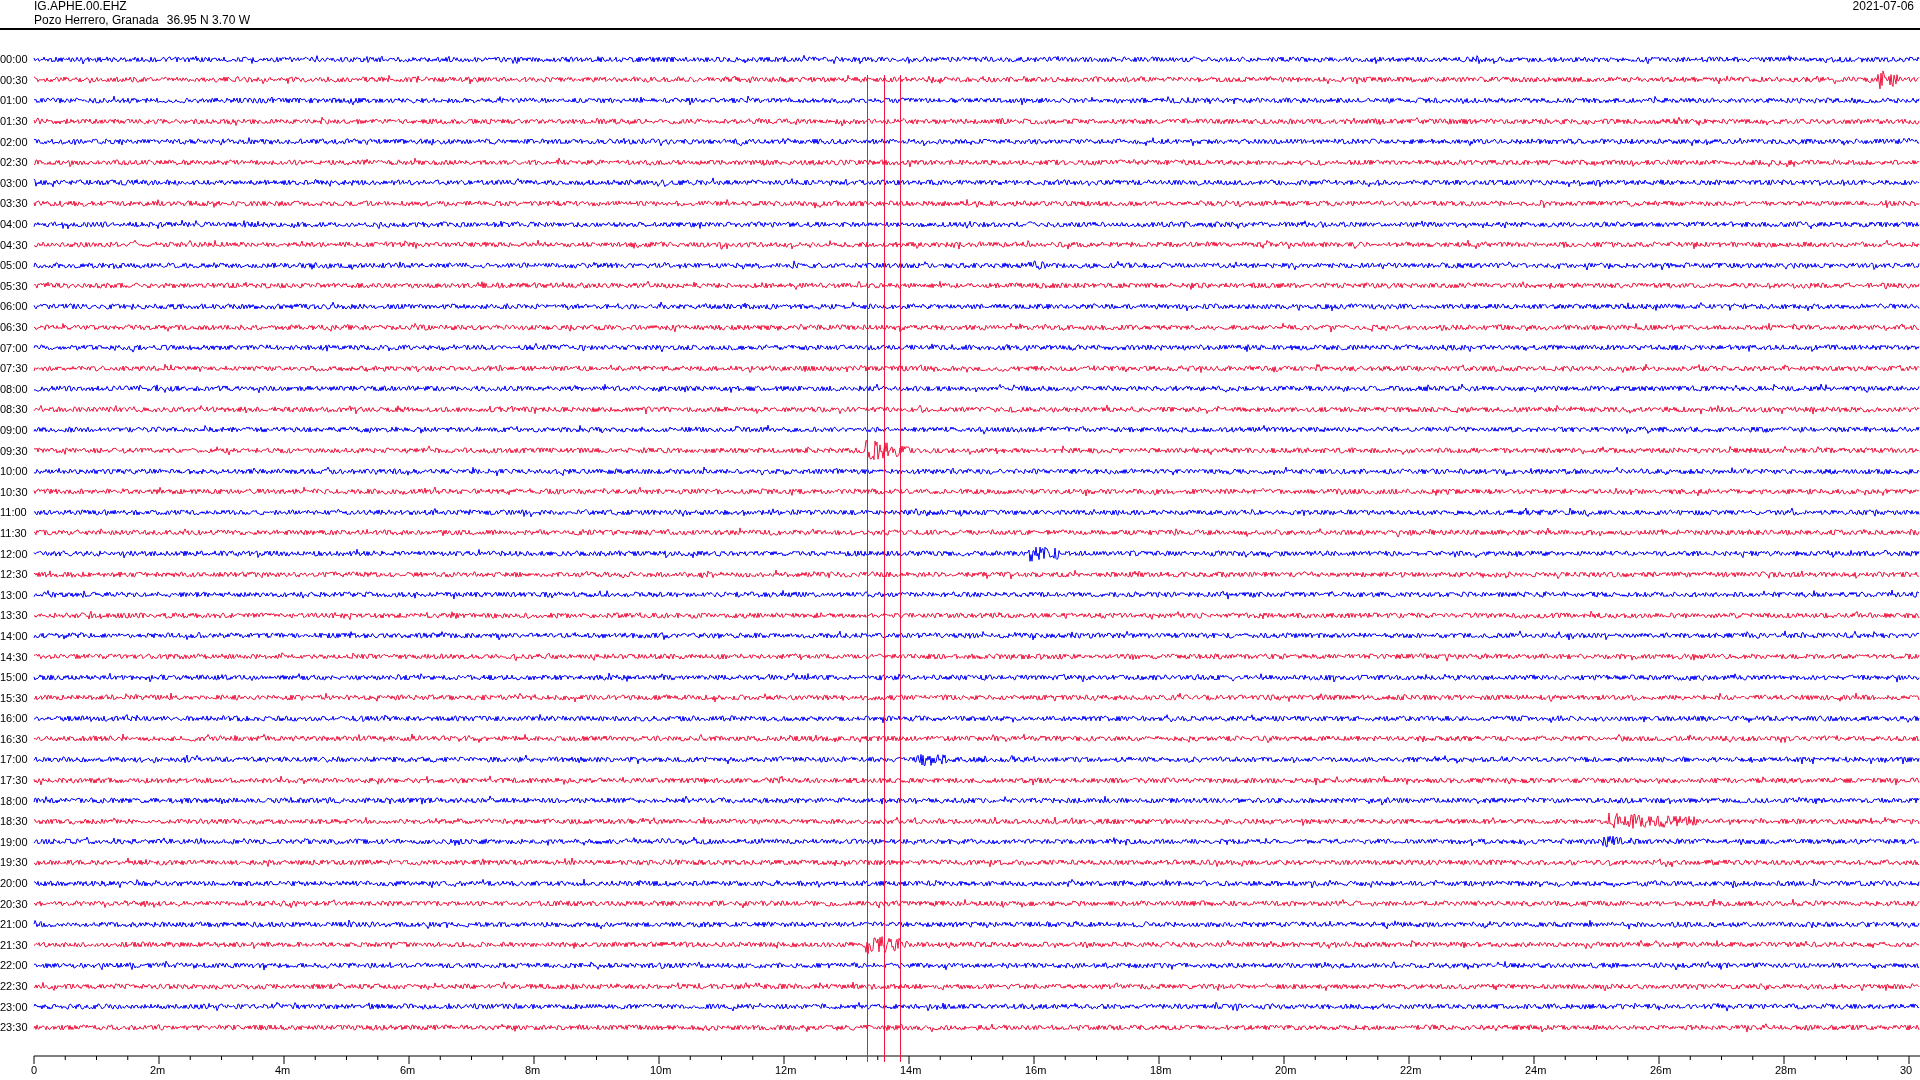 The height and width of the screenshot is (1080, 1920). I want to click on time-label: 04:30, so click(14, 244).